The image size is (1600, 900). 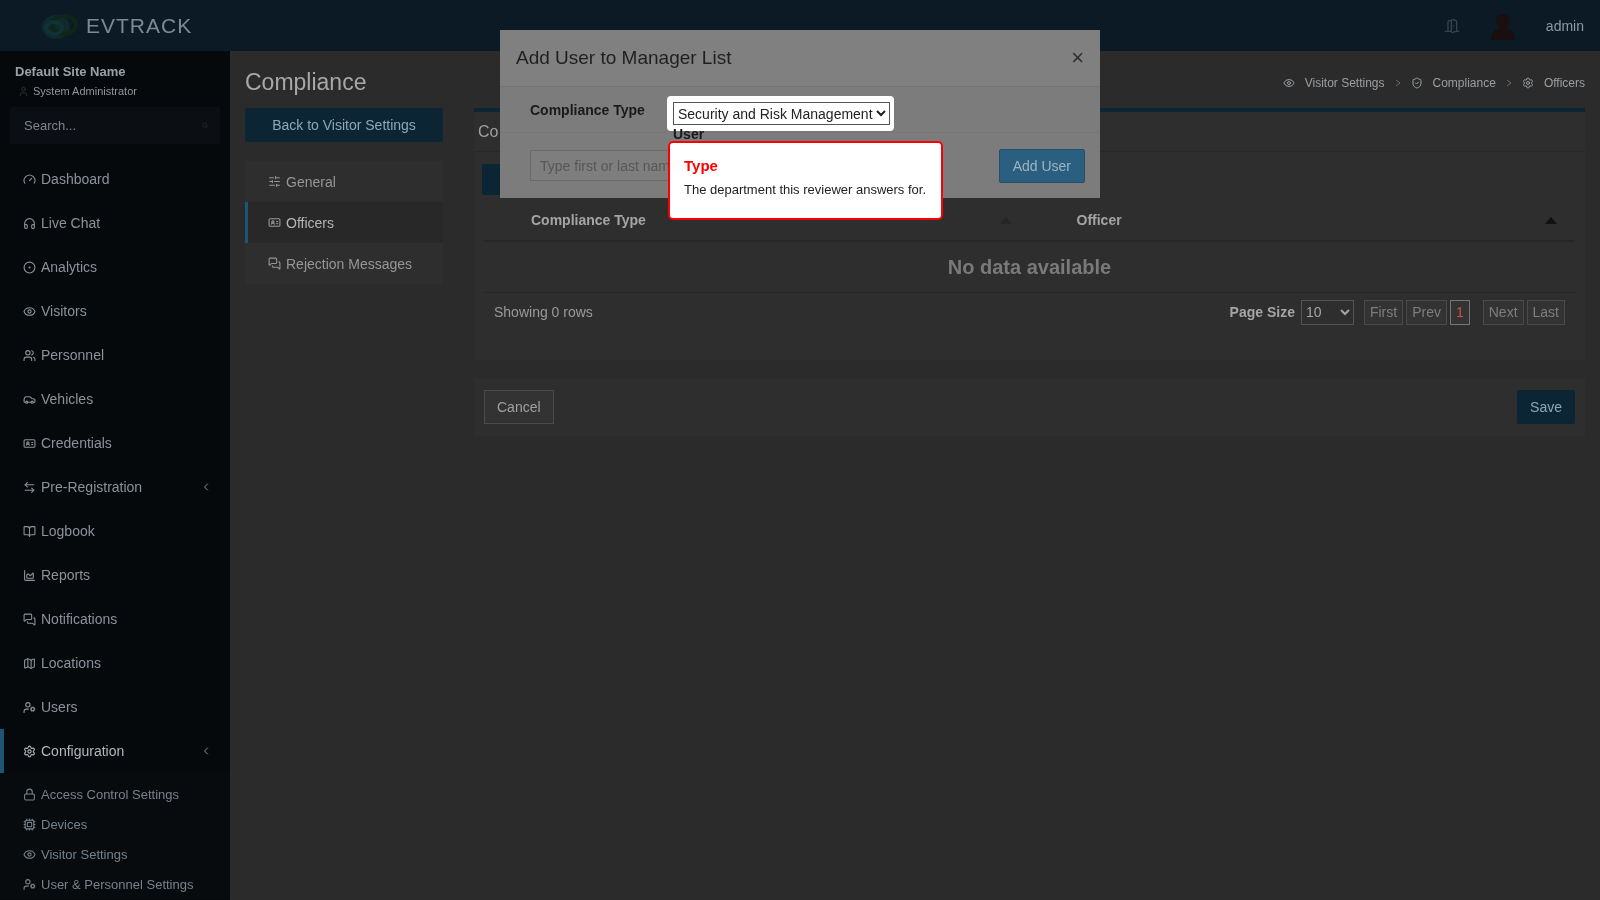 What do you see at coordinates (1564, 82) in the screenshot?
I see `breadcrumb-link: Officers` at bounding box center [1564, 82].